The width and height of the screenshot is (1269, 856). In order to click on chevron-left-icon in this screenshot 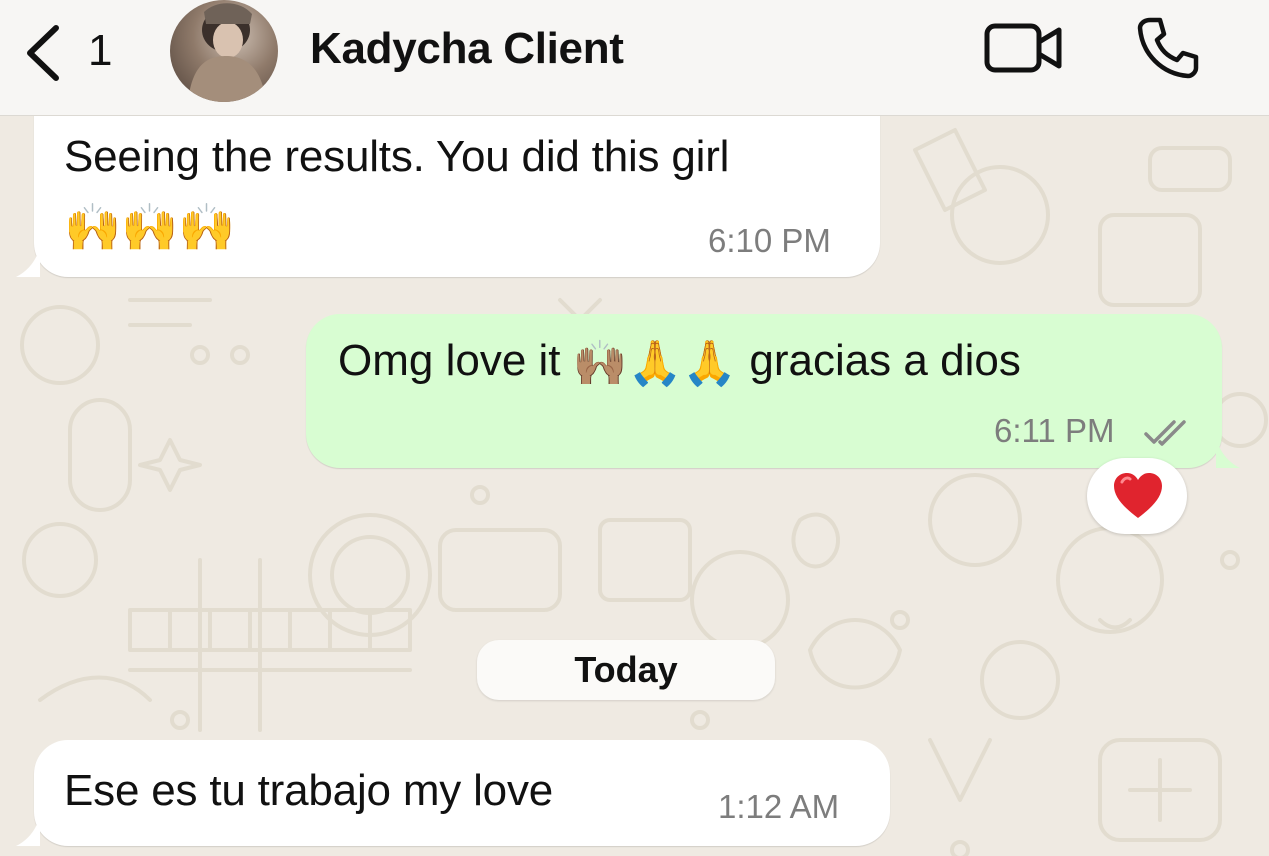, I will do `click(43, 53)`.